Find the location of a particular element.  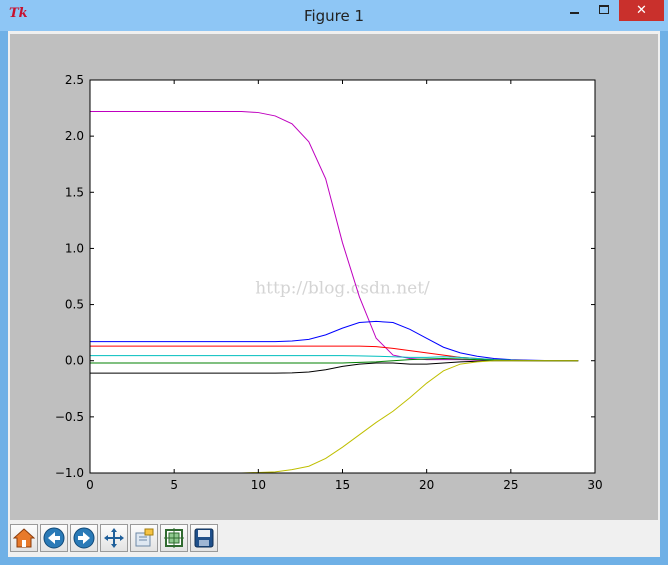

save-icon is located at coordinates (204, 538).